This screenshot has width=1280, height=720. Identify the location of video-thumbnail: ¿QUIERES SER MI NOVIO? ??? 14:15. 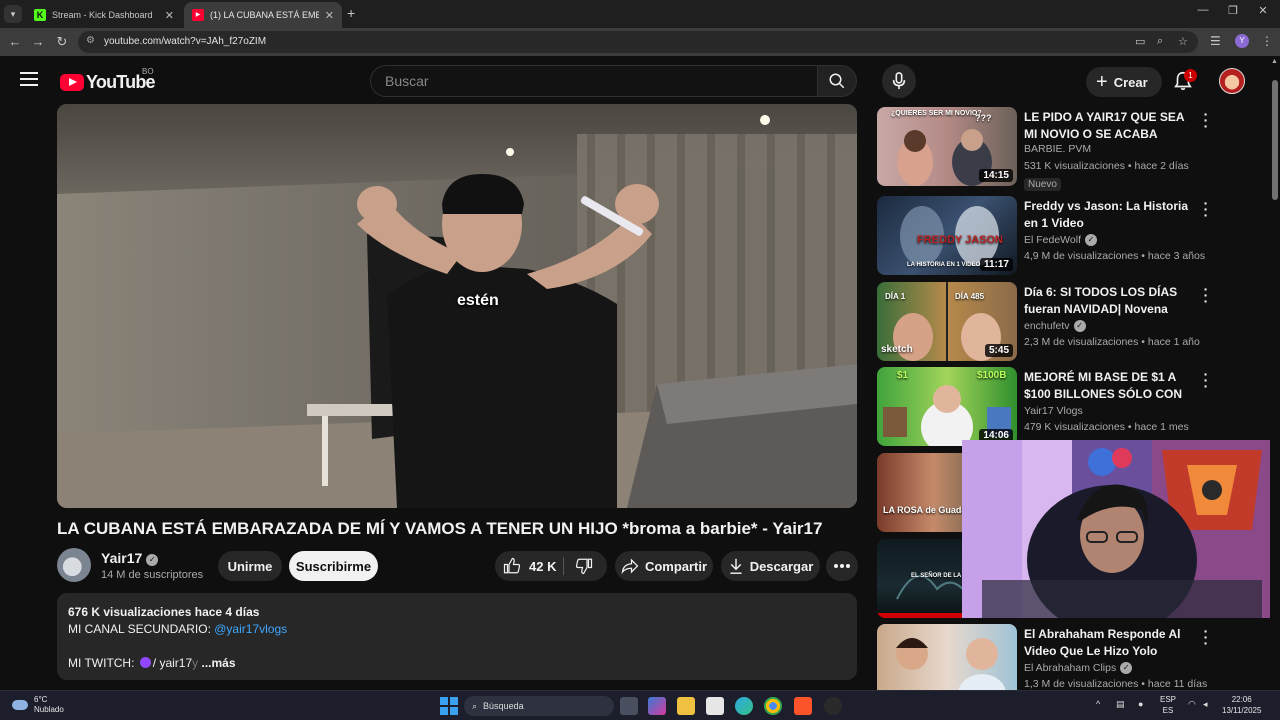
(947, 146).